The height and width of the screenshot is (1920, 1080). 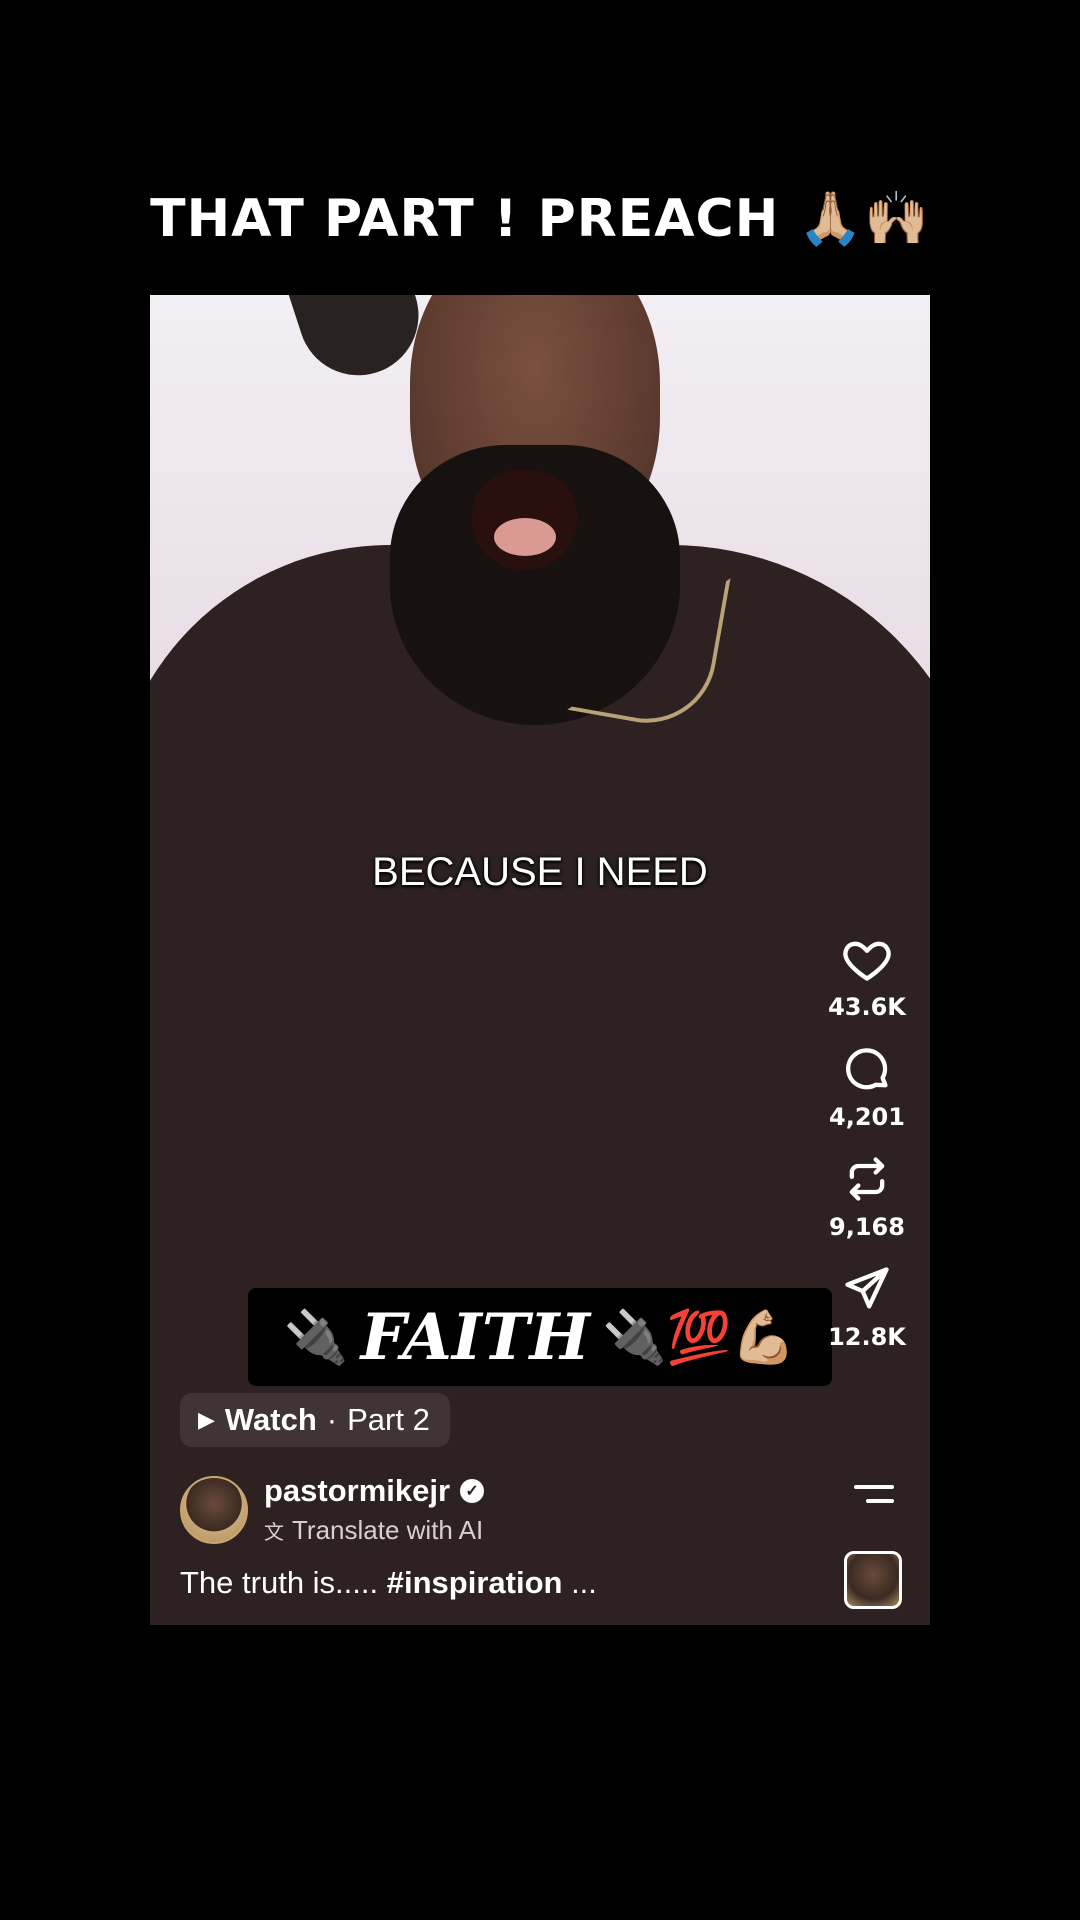 I want to click on author-row: pastormikejr ✓ 文 Translate with AI, so click(x=332, y=1509).